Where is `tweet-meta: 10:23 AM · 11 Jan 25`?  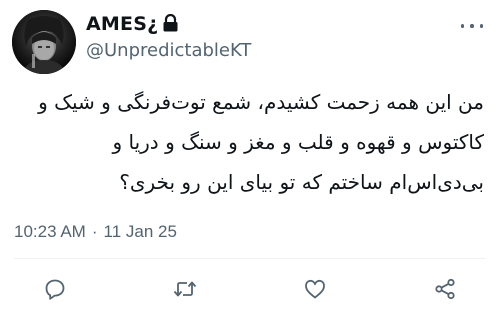
tweet-meta: 10:23 AM · 11 Jan 25 is located at coordinates (95, 232).